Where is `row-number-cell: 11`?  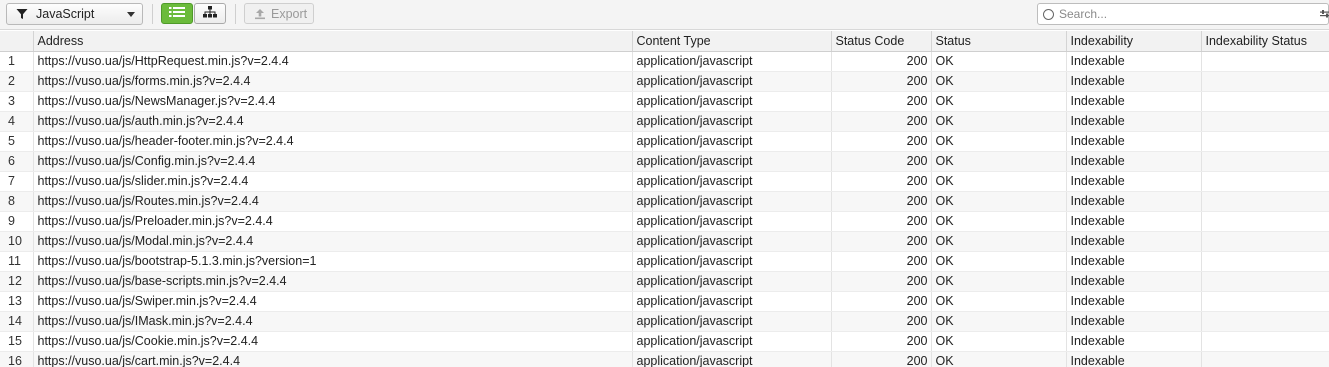 row-number-cell: 11 is located at coordinates (17, 261).